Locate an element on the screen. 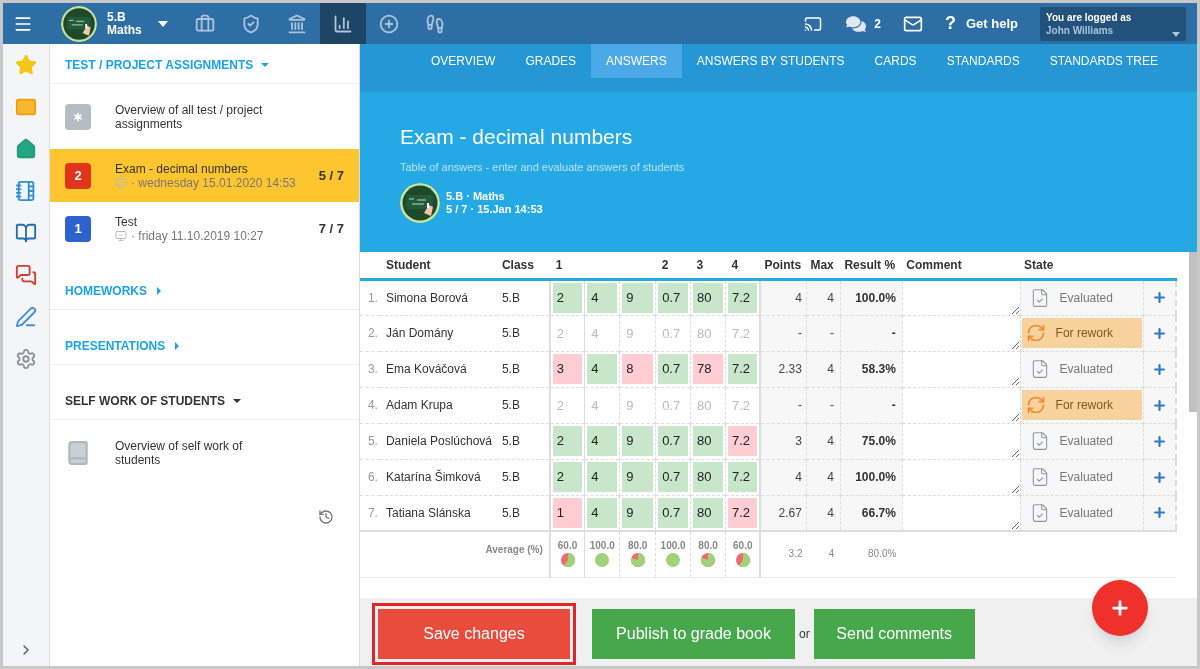 The height and width of the screenshot is (669, 1200). item-title: Overview of self work of students is located at coordinates (179, 452).